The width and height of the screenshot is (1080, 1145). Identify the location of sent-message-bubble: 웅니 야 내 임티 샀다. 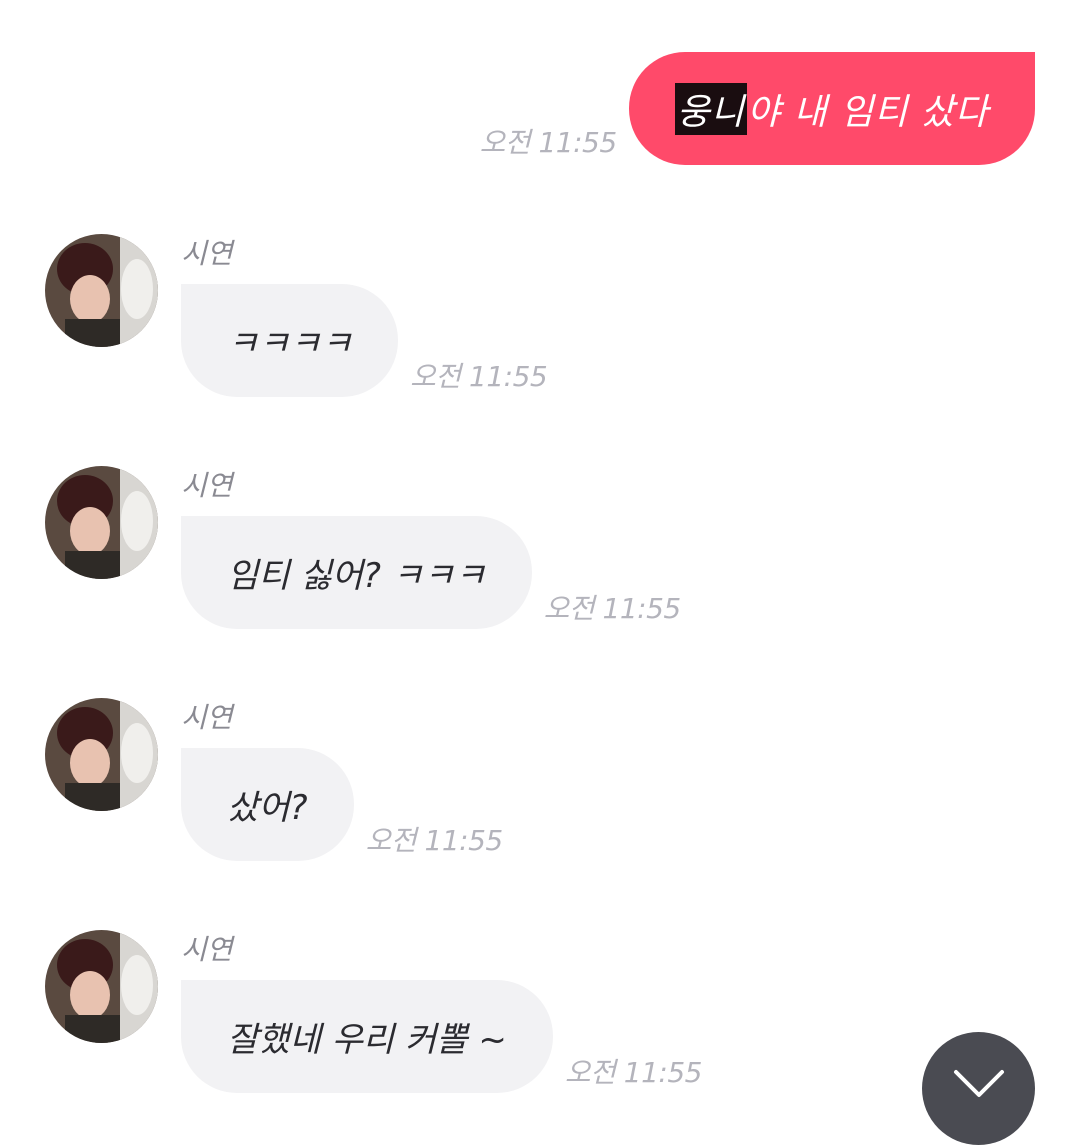
(831, 108).